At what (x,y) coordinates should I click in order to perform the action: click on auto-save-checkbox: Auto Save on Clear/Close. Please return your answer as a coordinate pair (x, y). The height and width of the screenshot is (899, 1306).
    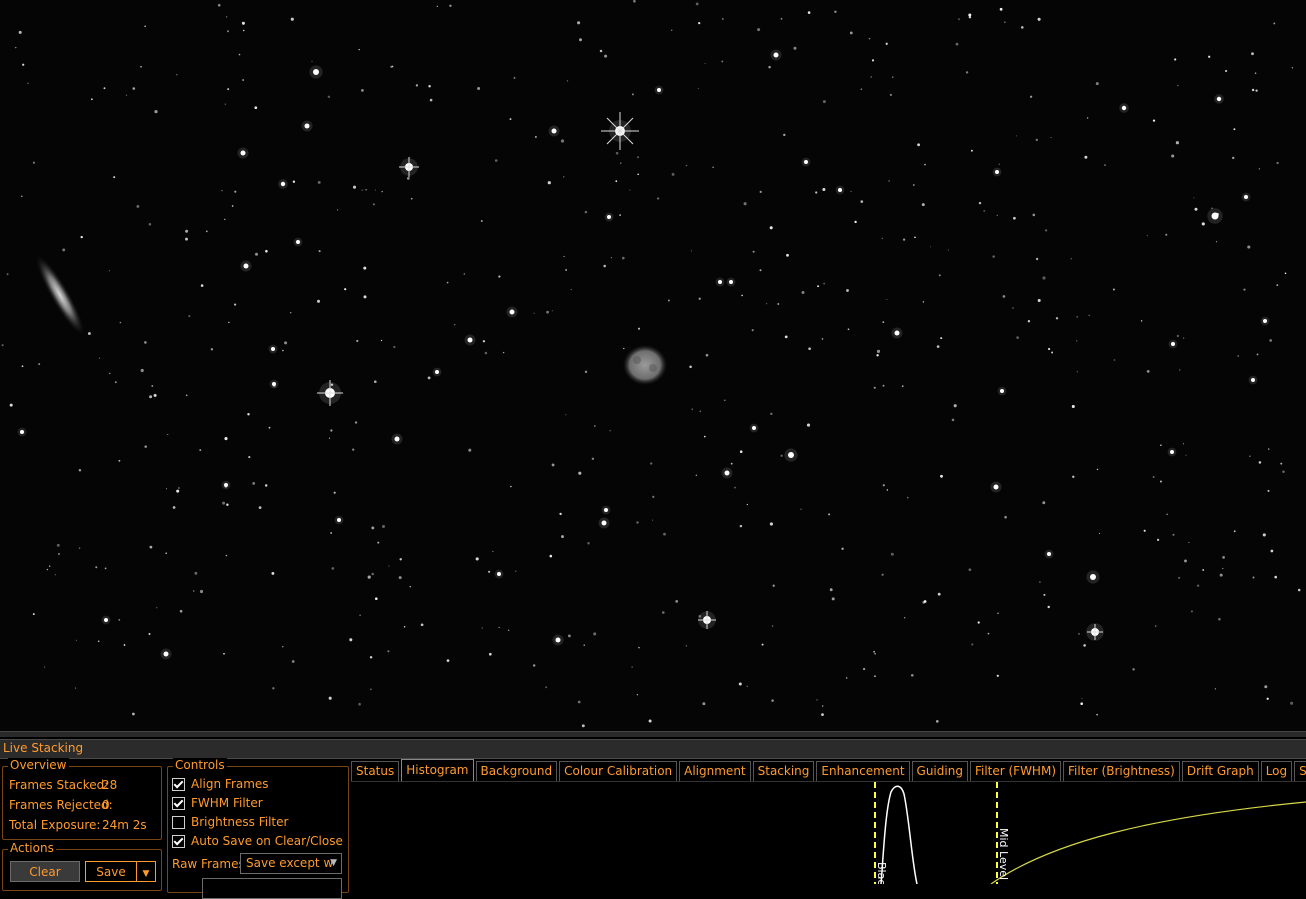
    Looking at the image, I should click on (257, 841).